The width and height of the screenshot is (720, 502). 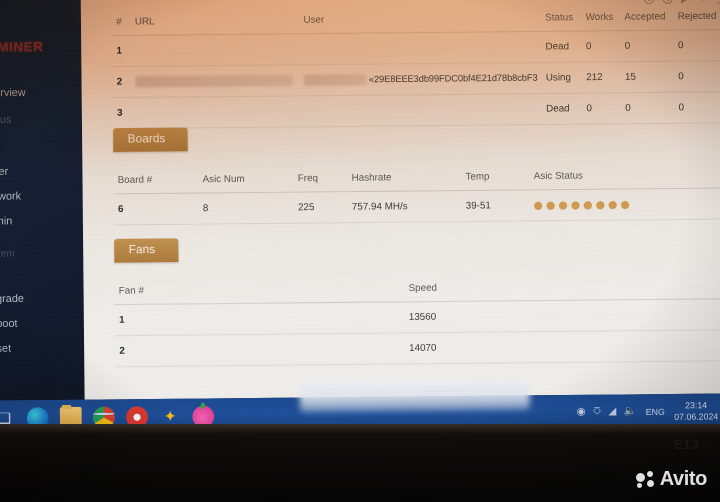 I want to click on pool-index: 3, so click(x=122, y=113).